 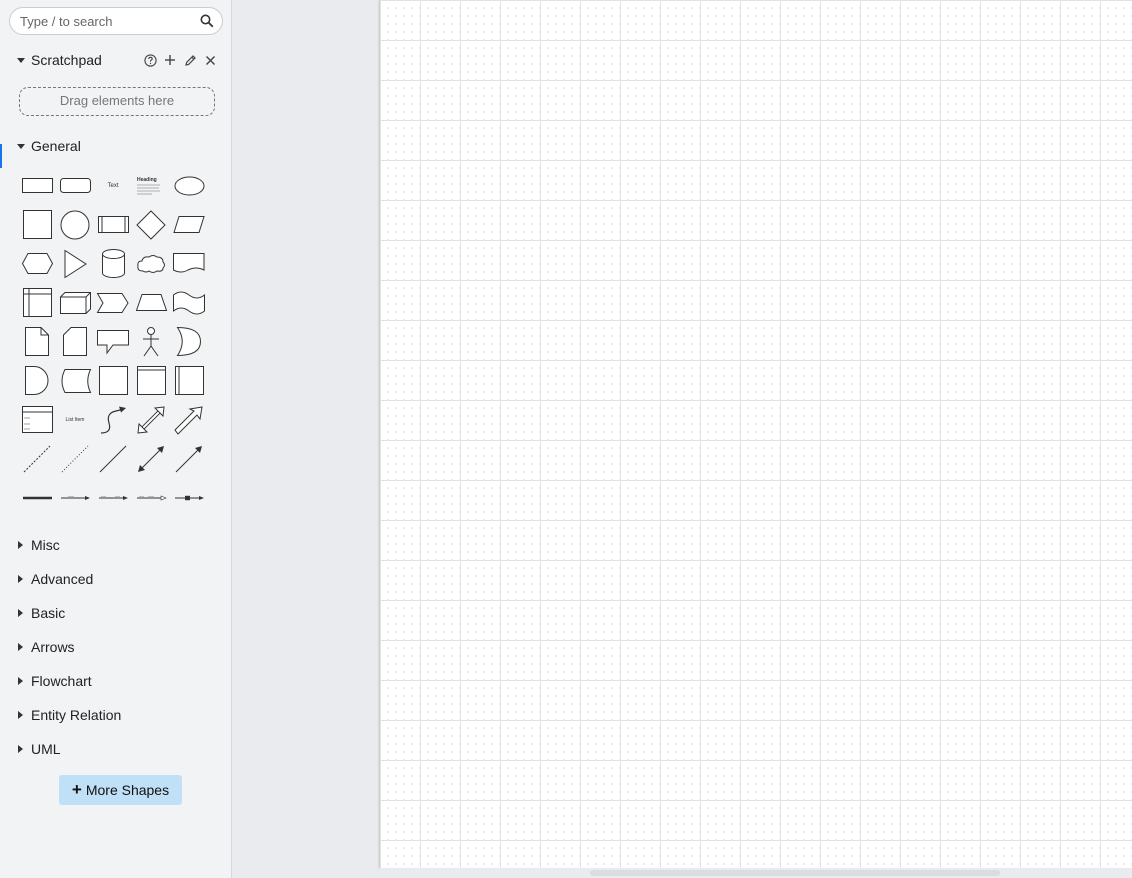 I want to click on document-shape, so click(x=189, y=263).